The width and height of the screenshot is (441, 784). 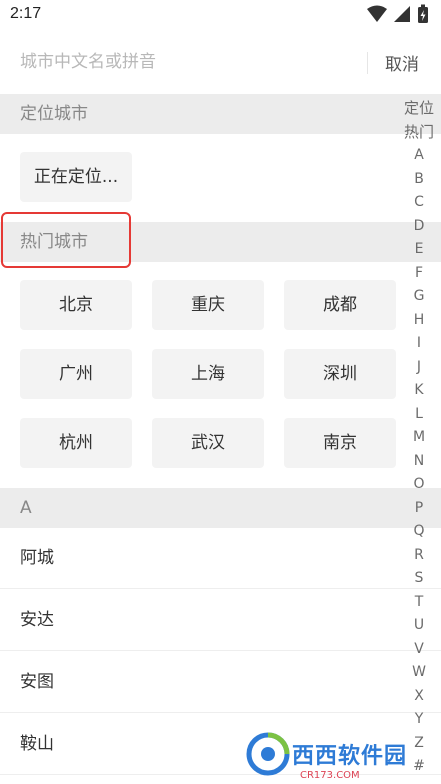 I want to click on hot-city-button: 重庆, so click(x=208, y=305).